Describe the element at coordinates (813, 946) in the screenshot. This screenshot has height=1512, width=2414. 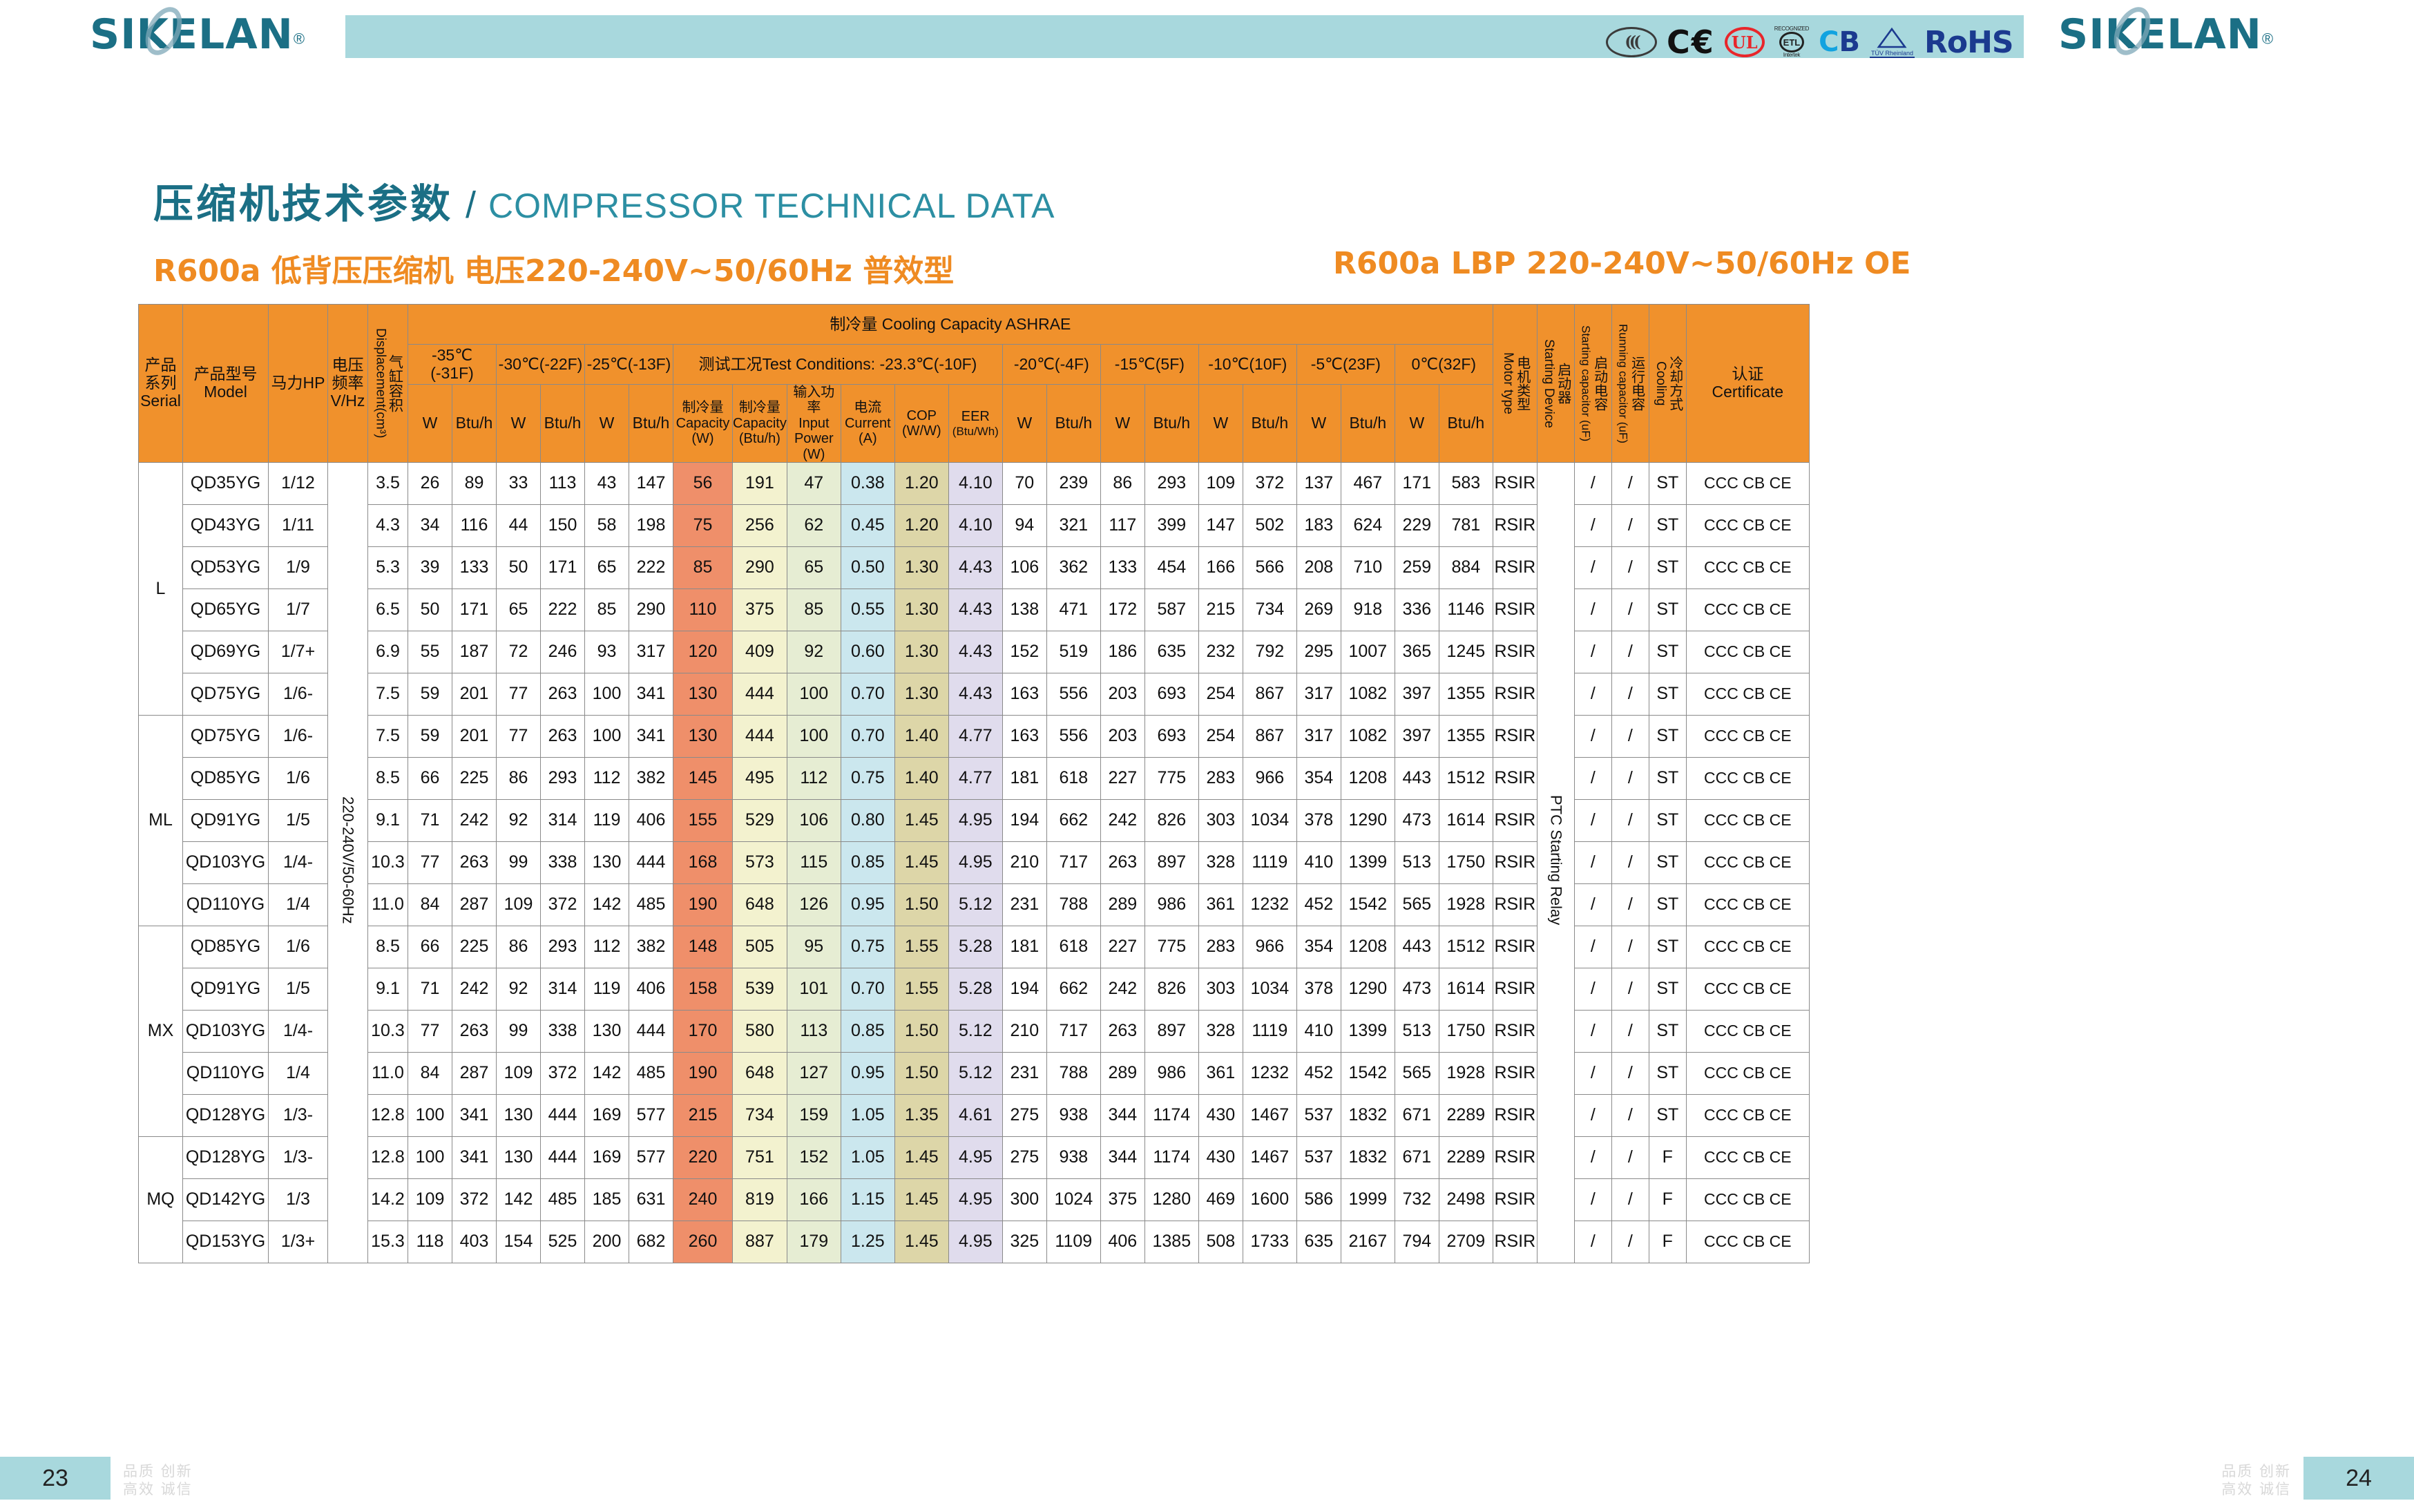
I see `cell-power: 95` at that location.